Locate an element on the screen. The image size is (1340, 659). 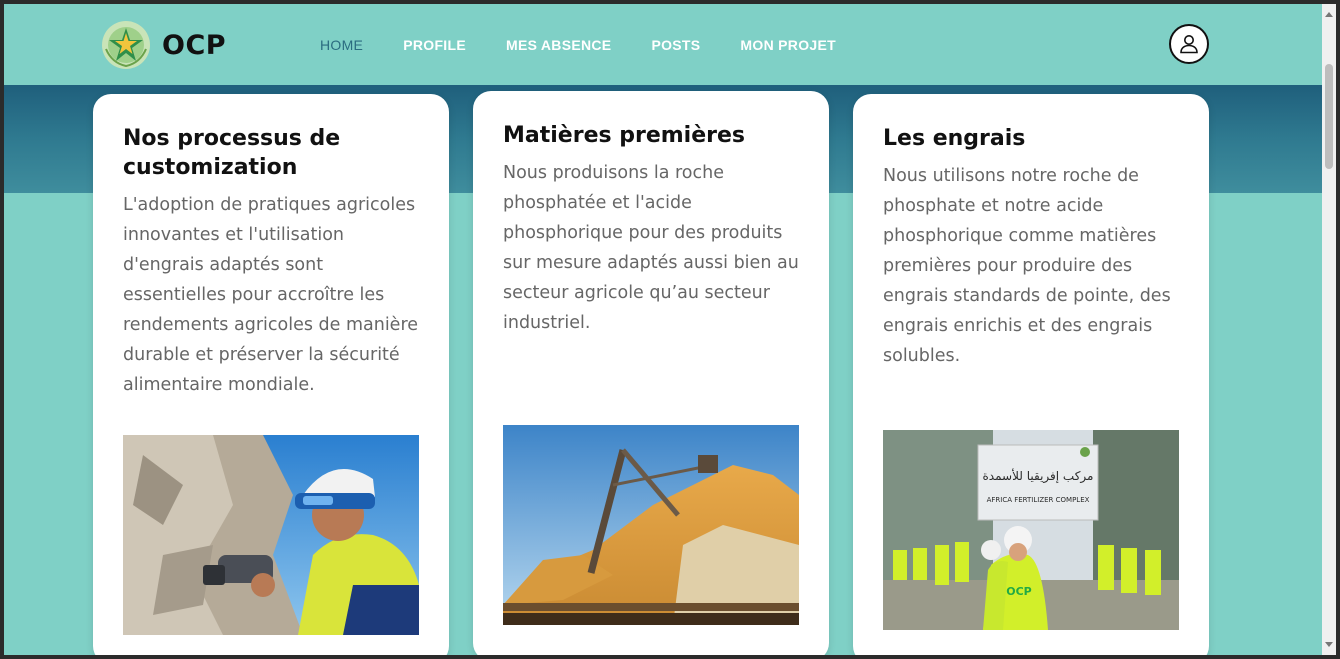
card-title: Nos processus de customization is located at coordinates (232, 153).